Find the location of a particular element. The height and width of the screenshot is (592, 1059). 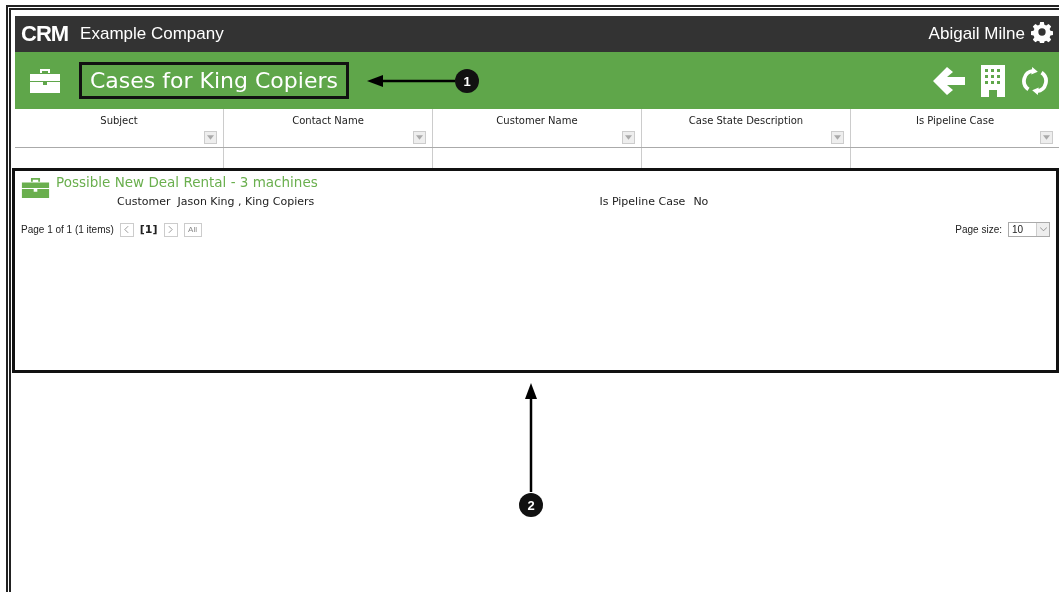

refresh-icon is located at coordinates (1035, 80).